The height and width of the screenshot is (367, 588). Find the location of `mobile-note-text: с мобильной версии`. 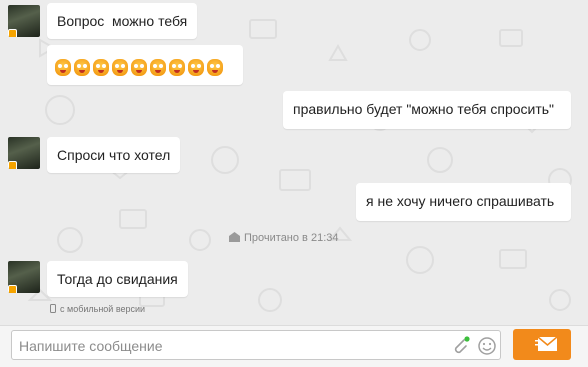

mobile-note-text: с мобильной версии is located at coordinates (103, 309).